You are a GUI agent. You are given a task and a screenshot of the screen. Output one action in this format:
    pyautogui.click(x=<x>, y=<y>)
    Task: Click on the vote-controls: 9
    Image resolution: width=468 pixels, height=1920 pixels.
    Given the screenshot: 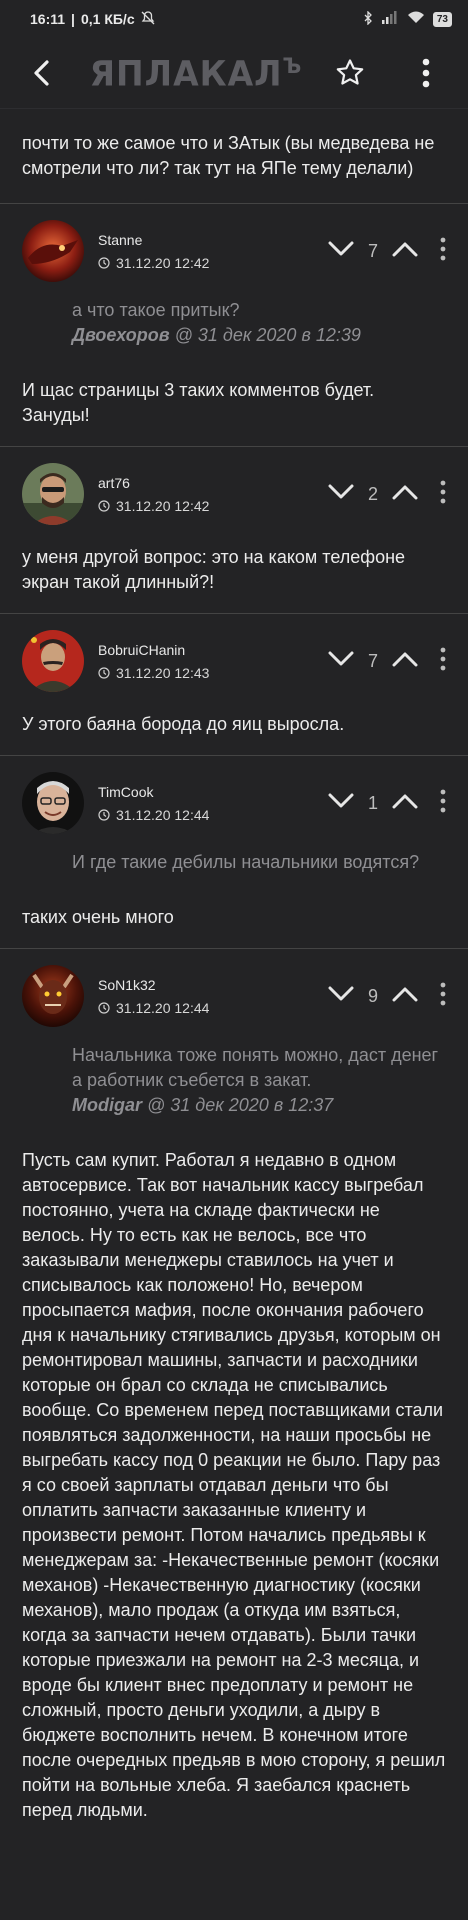 What is the action you would take?
    pyautogui.click(x=373, y=996)
    